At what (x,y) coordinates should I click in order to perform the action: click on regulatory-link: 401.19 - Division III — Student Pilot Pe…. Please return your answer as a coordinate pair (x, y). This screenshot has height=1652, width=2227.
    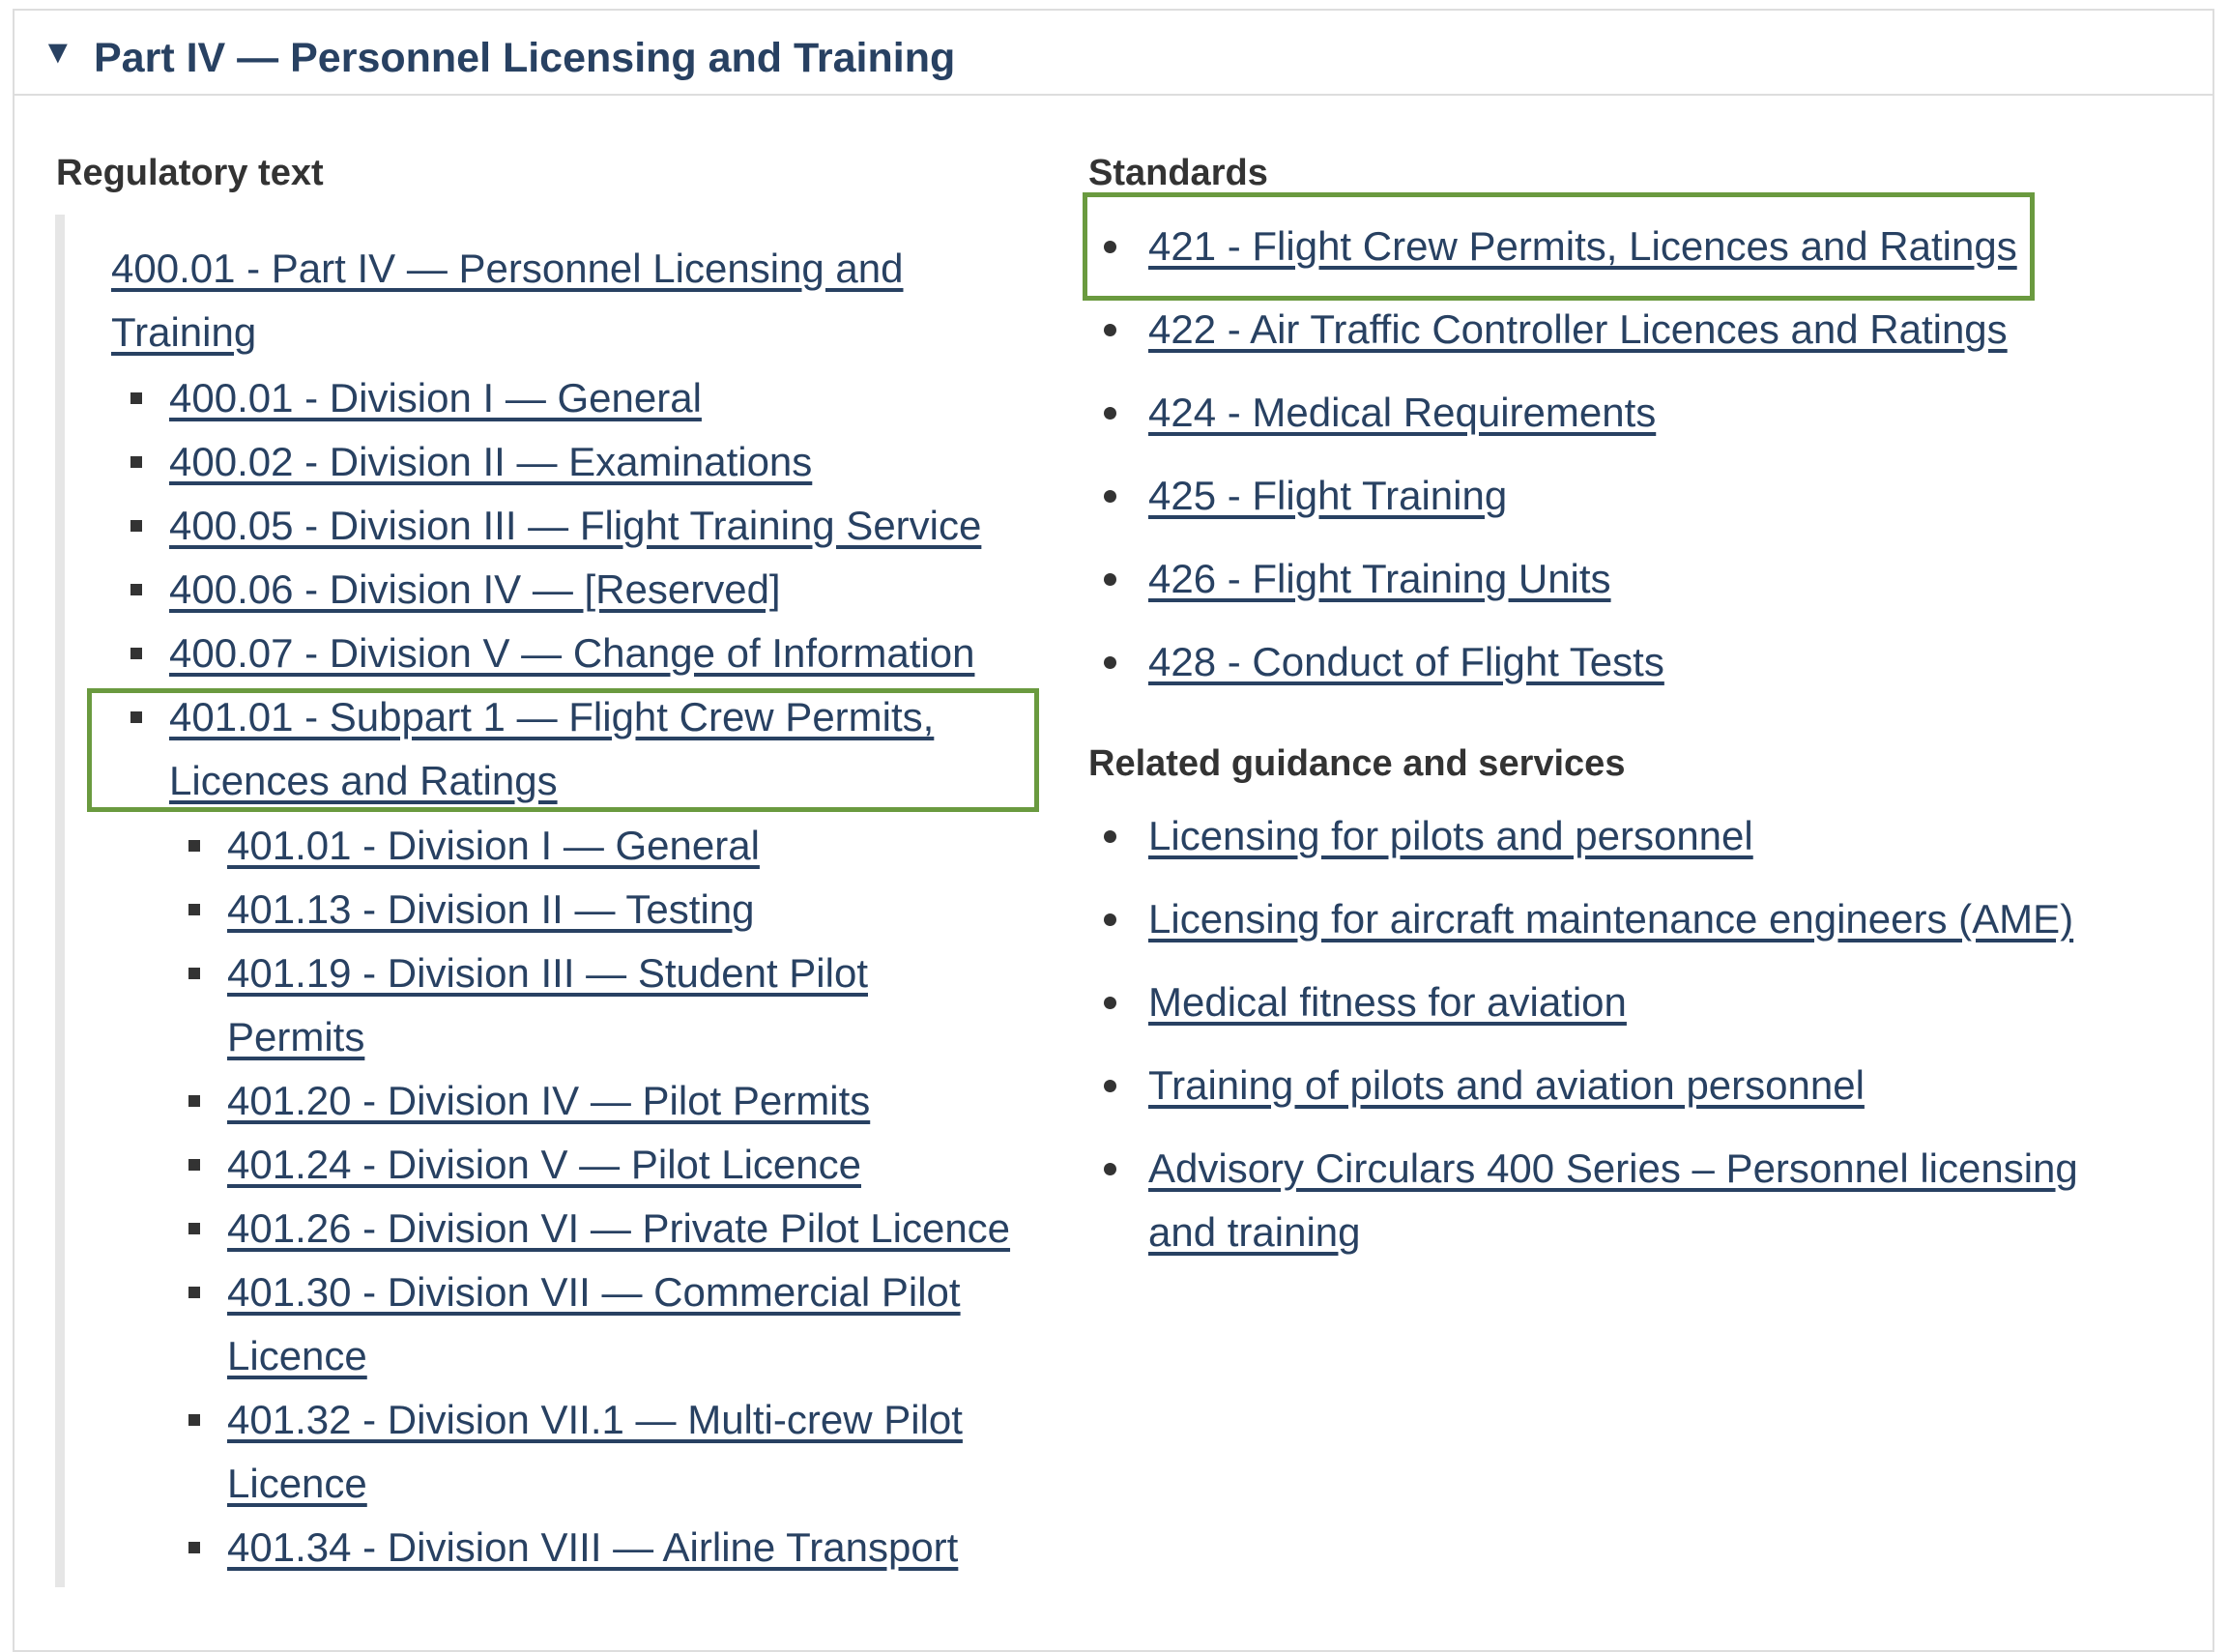
    Looking at the image, I should click on (548, 1004).